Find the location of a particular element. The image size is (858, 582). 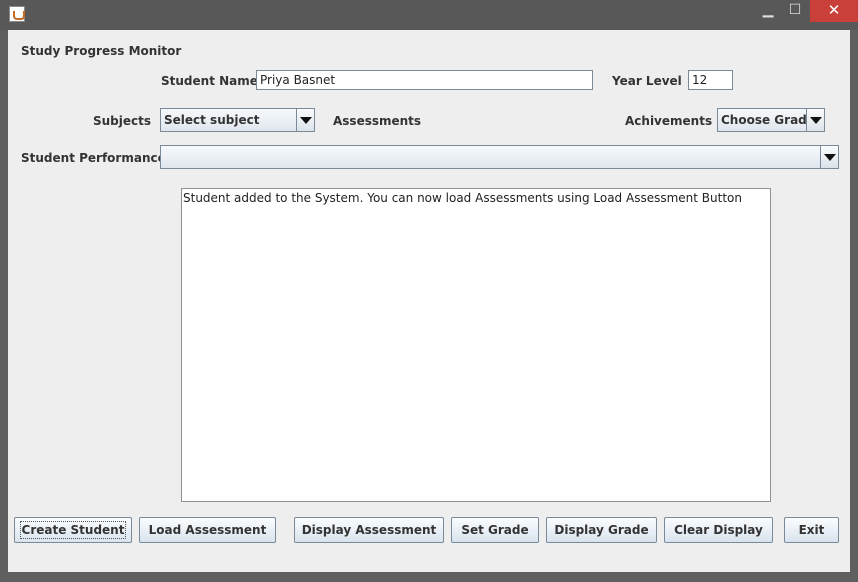

year-level-field: 12 is located at coordinates (710, 80).